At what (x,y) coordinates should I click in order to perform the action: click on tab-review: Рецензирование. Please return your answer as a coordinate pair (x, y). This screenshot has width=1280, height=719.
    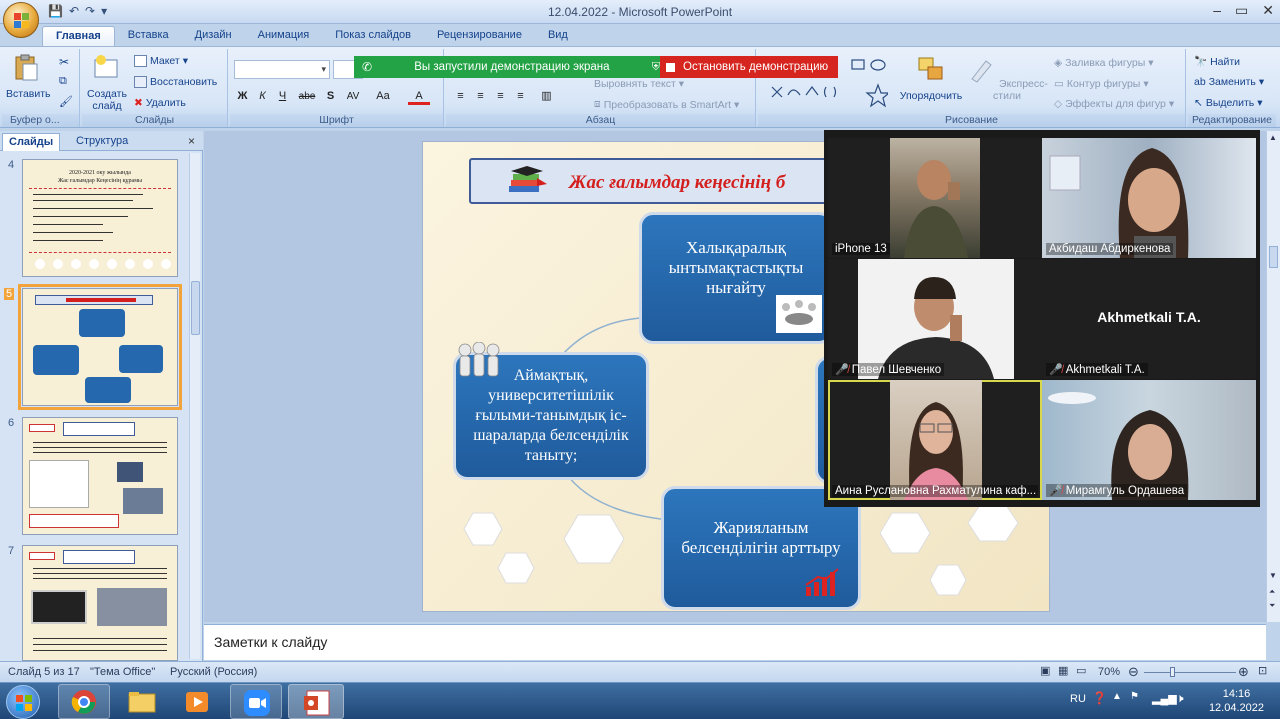
    Looking at the image, I should click on (479, 36).